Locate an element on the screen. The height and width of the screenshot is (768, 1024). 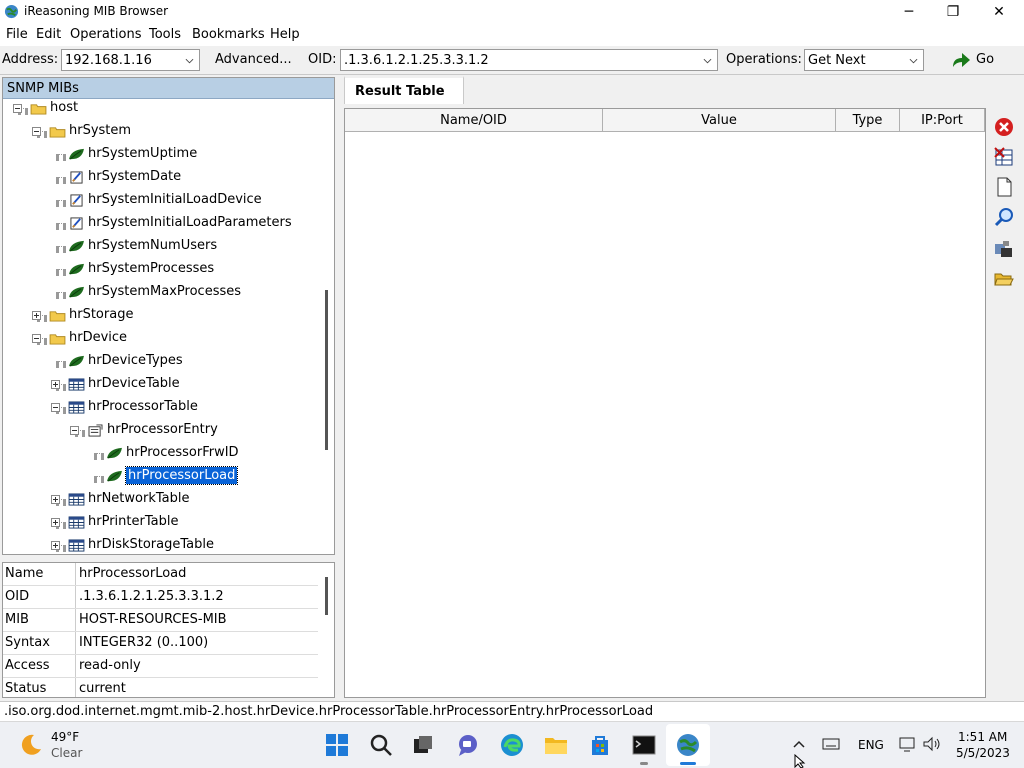
task-view-icon is located at coordinates (423, 745).